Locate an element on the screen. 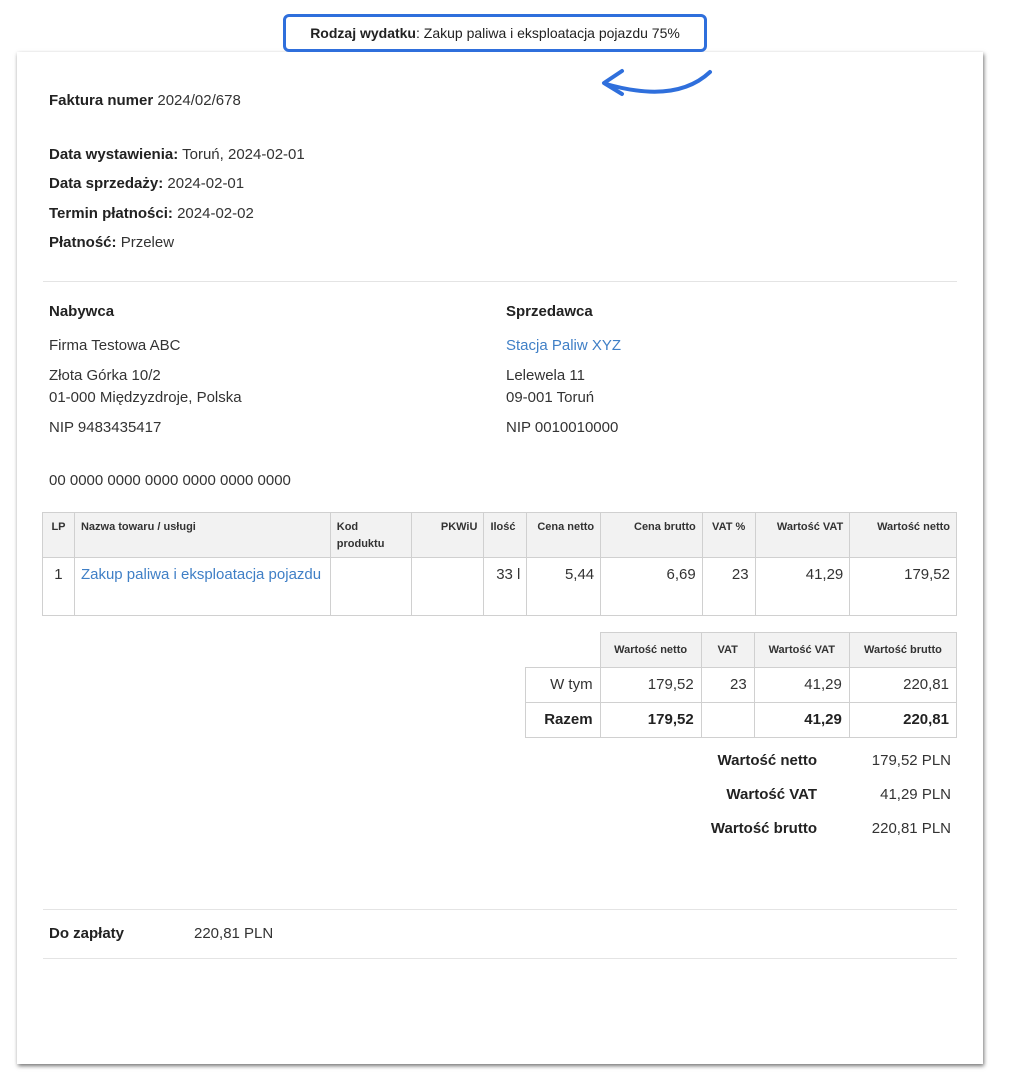  invoice-title: Faktura numer 2024/02/678 is located at coordinates (145, 100).